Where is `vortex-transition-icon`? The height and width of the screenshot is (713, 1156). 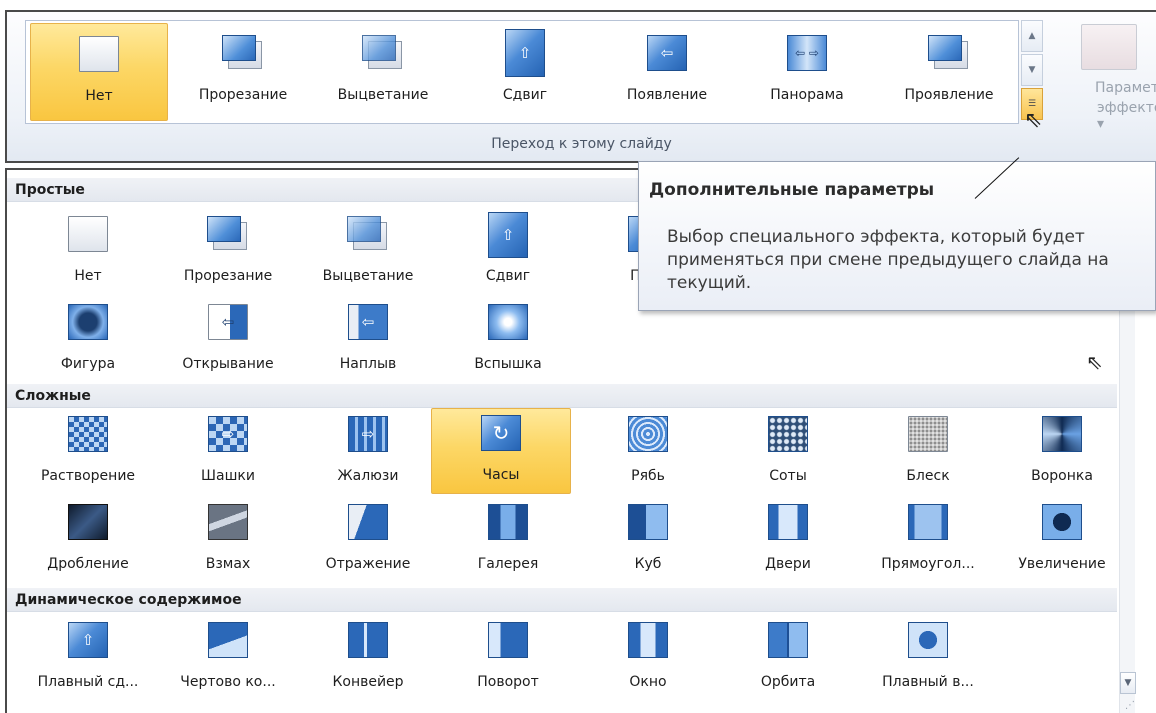 vortex-transition-icon is located at coordinates (1062, 434).